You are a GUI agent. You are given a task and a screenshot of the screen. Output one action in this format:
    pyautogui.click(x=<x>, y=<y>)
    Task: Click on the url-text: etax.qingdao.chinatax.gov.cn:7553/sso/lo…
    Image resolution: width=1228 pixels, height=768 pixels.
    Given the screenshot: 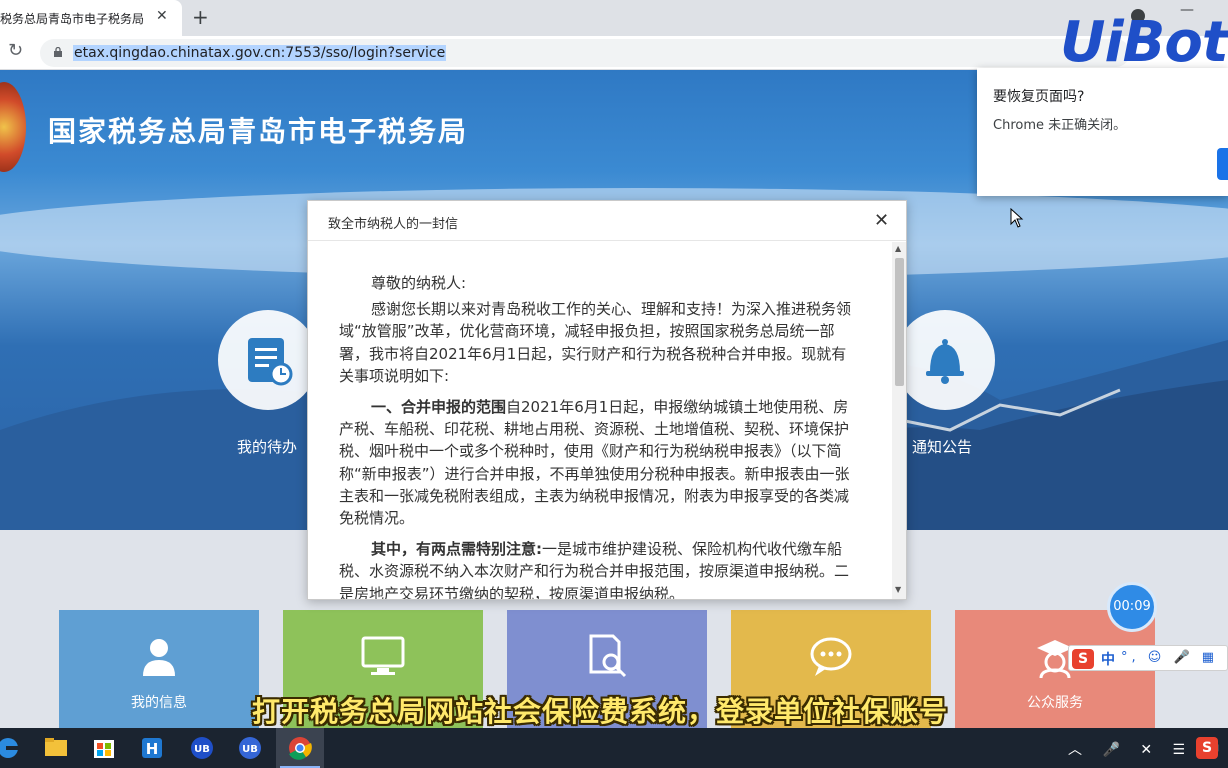 What is the action you would take?
    pyautogui.click(x=260, y=53)
    